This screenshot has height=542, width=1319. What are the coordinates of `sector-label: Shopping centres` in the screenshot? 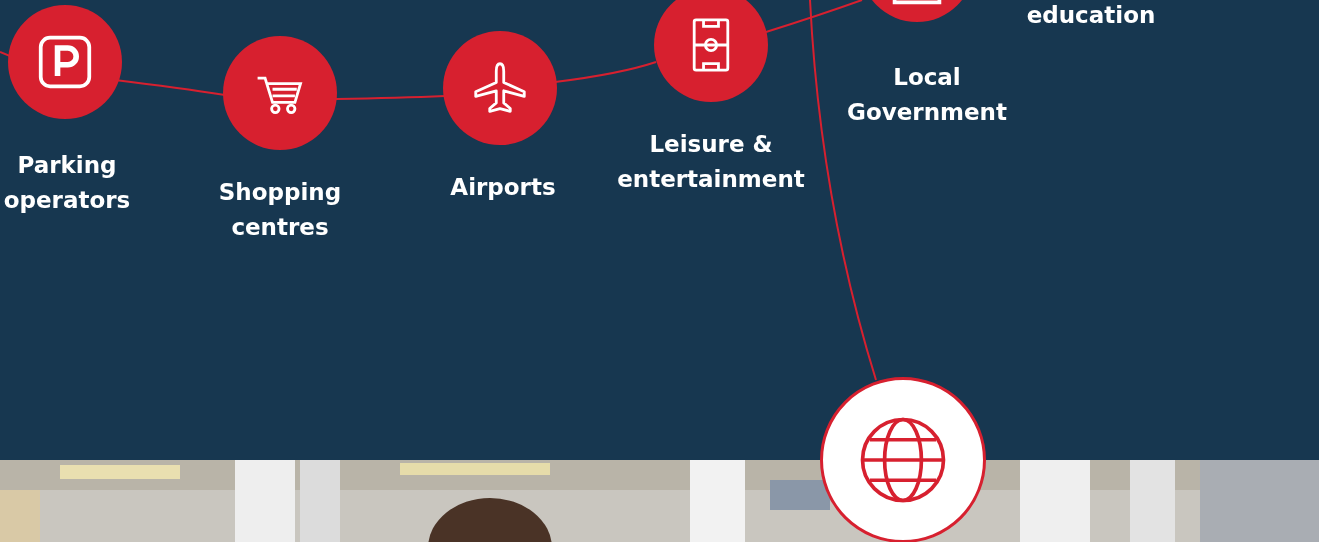 It's located at (280, 210).